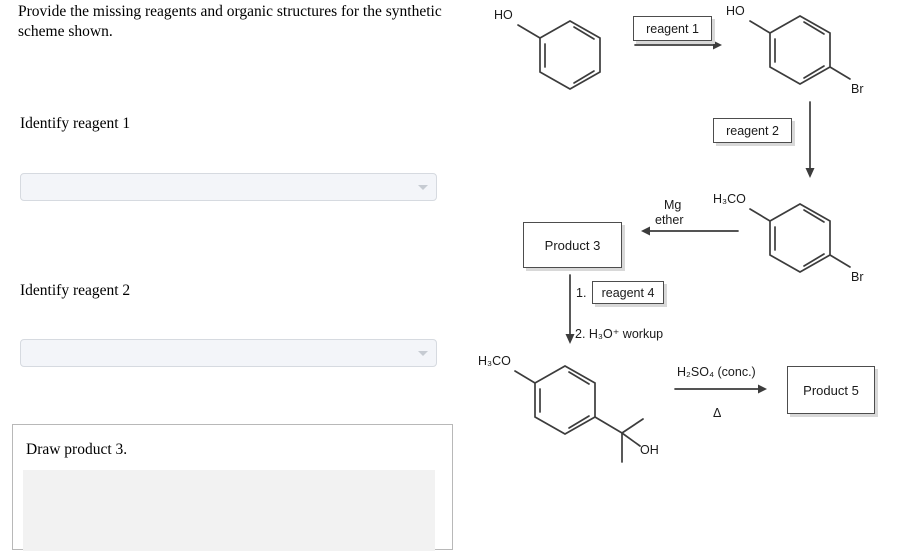 Image resolution: width=923 pixels, height=551 pixels. What do you see at coordinates (572, 245) in the screenshot?
I see `box-product-3: Product 3` at bounding box center [572, 245].